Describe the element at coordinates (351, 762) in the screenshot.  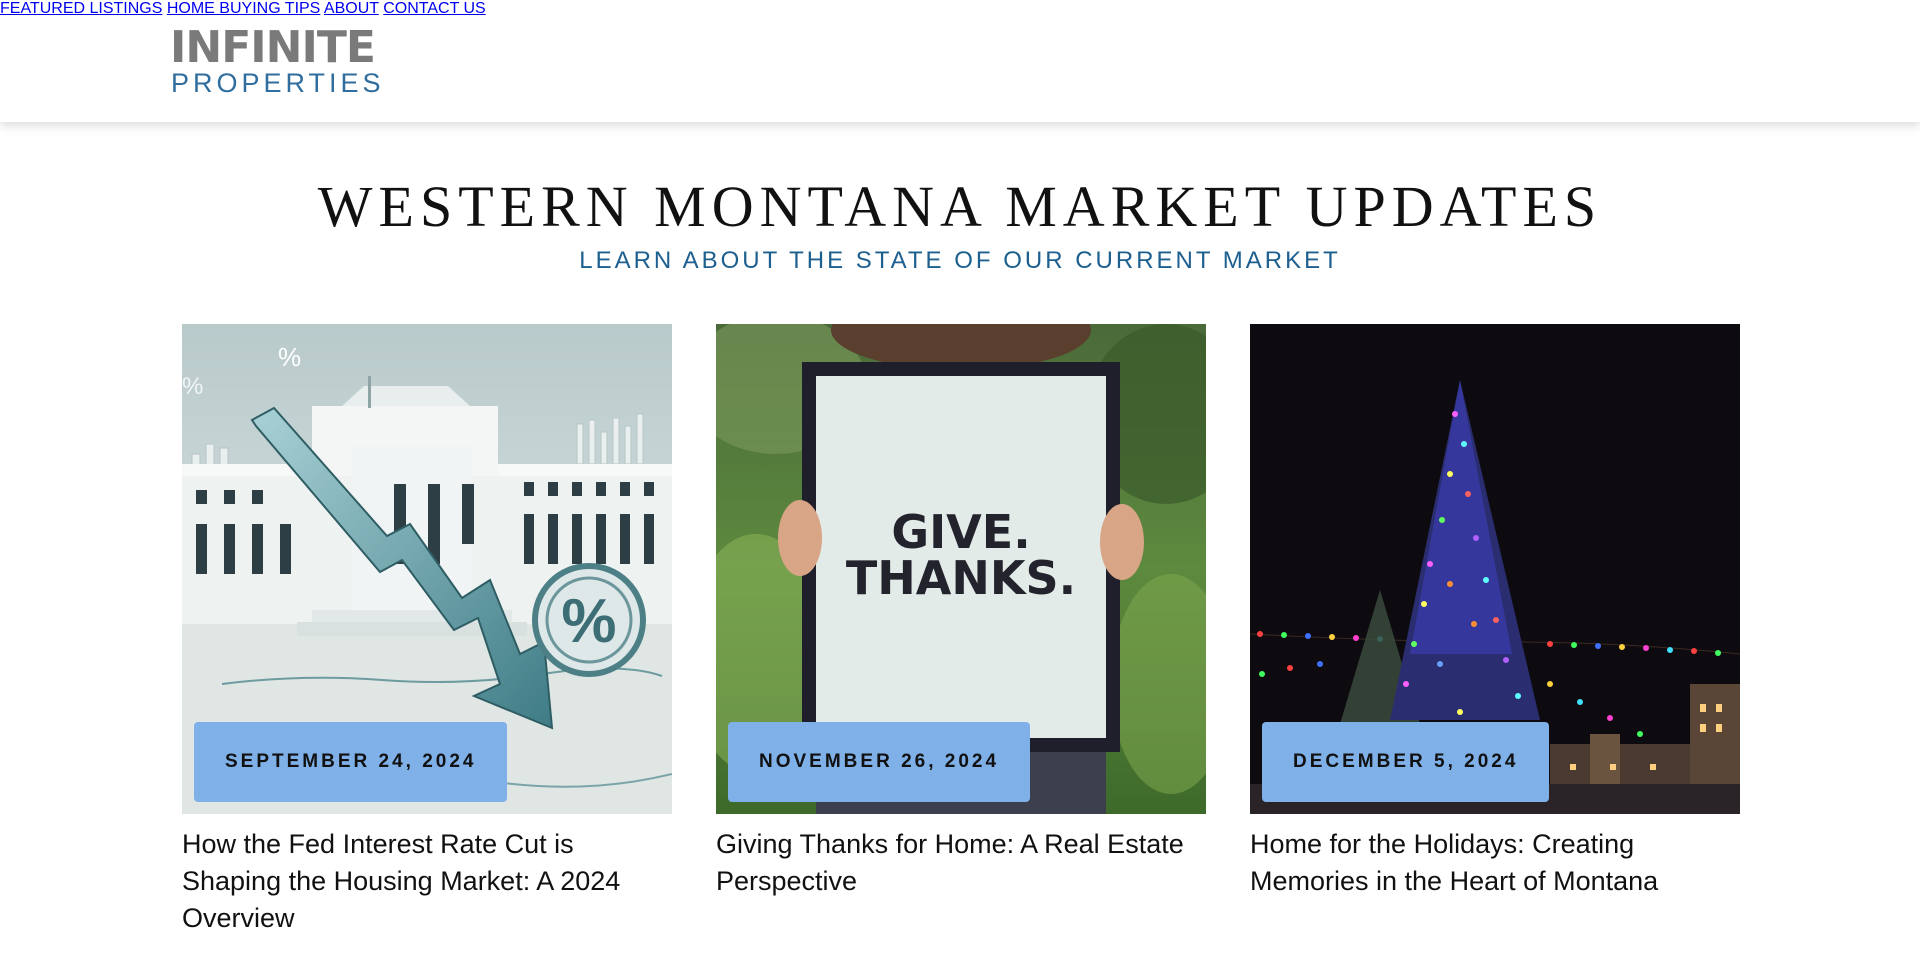
I see `post-date-badge: SEPTEMBER 24, 2024` at that location.